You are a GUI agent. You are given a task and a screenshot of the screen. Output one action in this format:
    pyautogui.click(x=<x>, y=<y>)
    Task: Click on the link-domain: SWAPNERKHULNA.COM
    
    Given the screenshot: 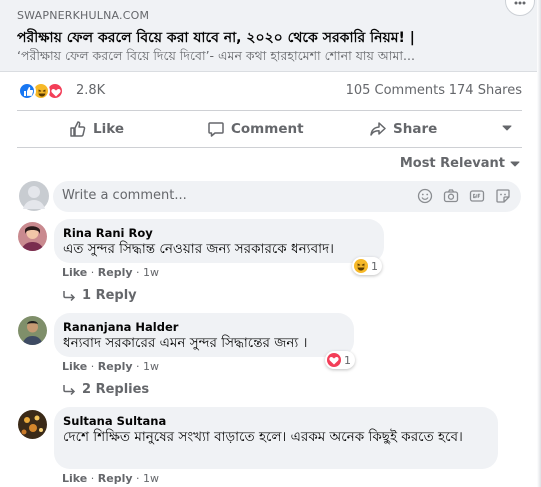 What is the action you would take?
    pyautogui.click(x=83, y=15)
    